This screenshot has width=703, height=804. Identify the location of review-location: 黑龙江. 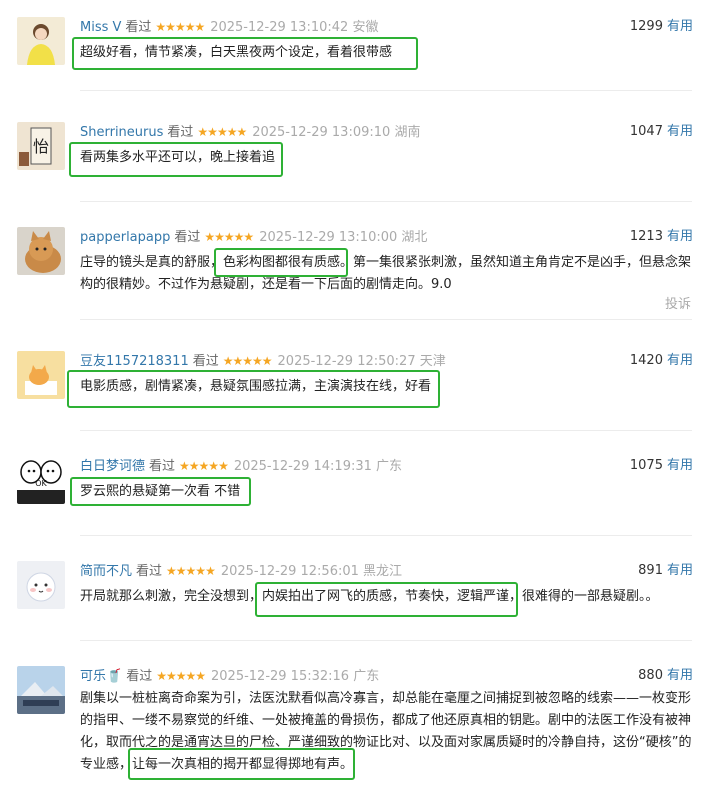
(383, 571).